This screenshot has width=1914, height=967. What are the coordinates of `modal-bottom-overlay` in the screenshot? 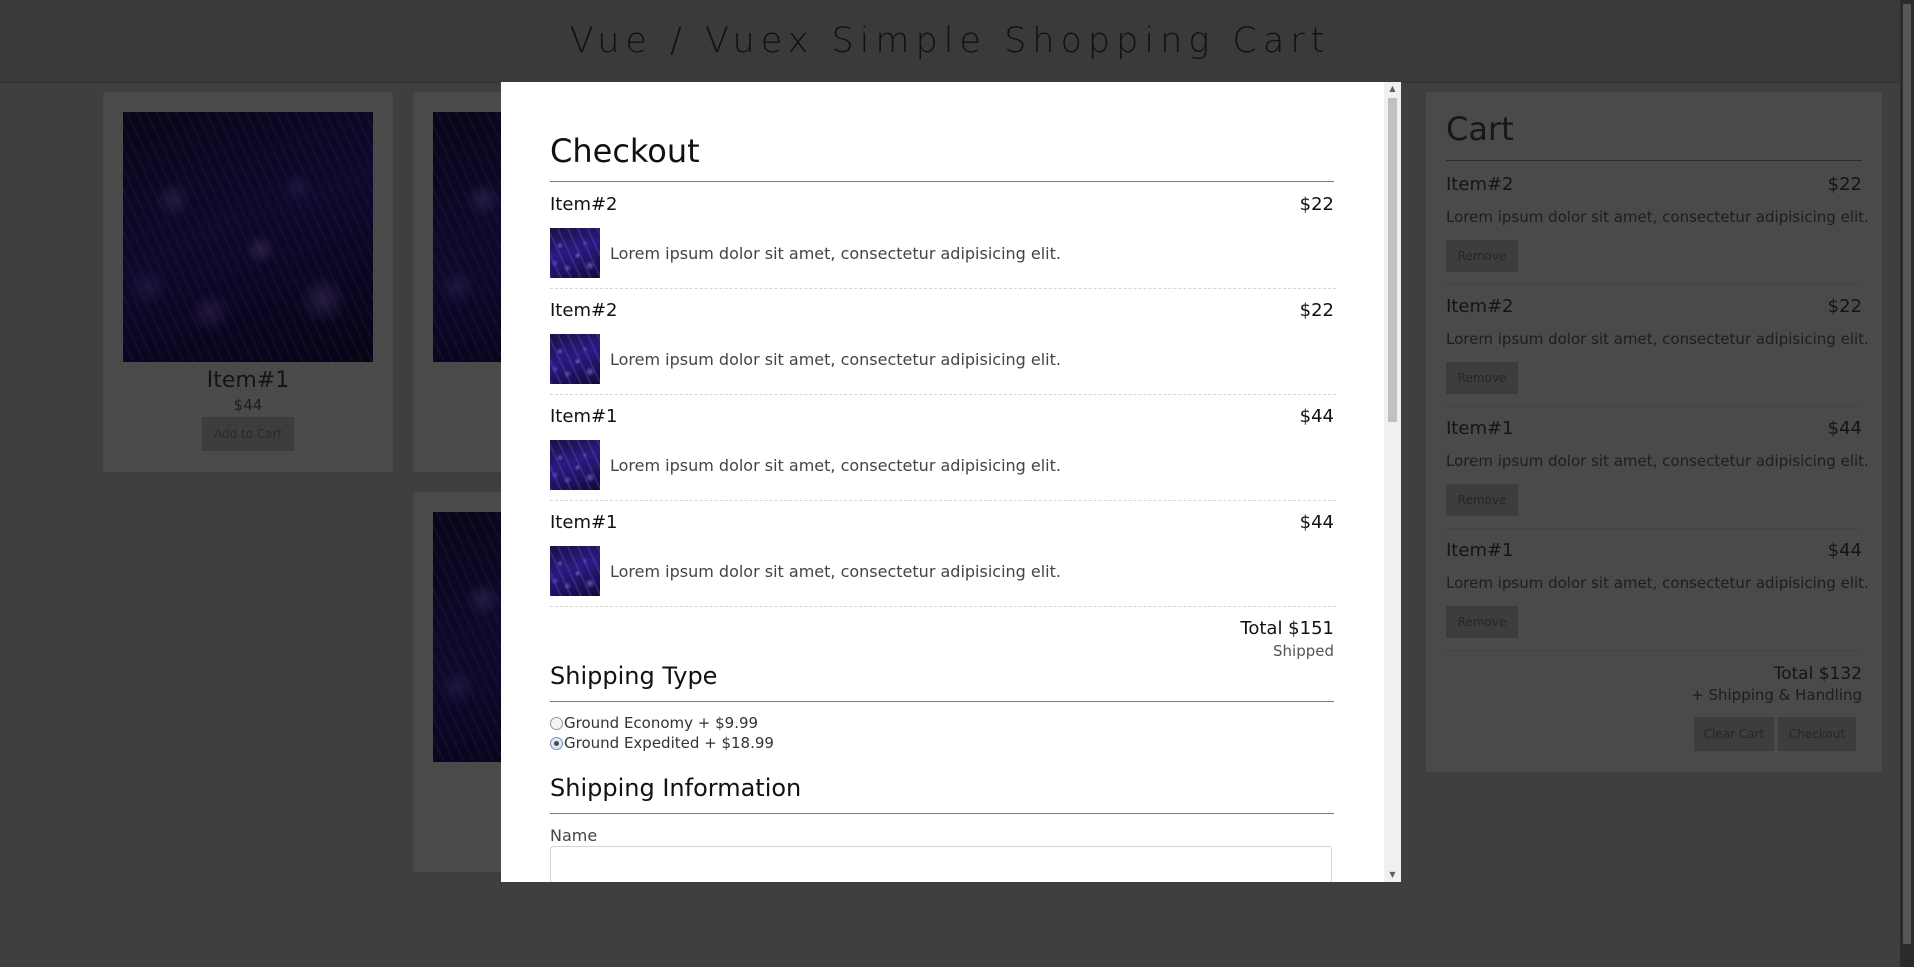 It's located at (950, 924).